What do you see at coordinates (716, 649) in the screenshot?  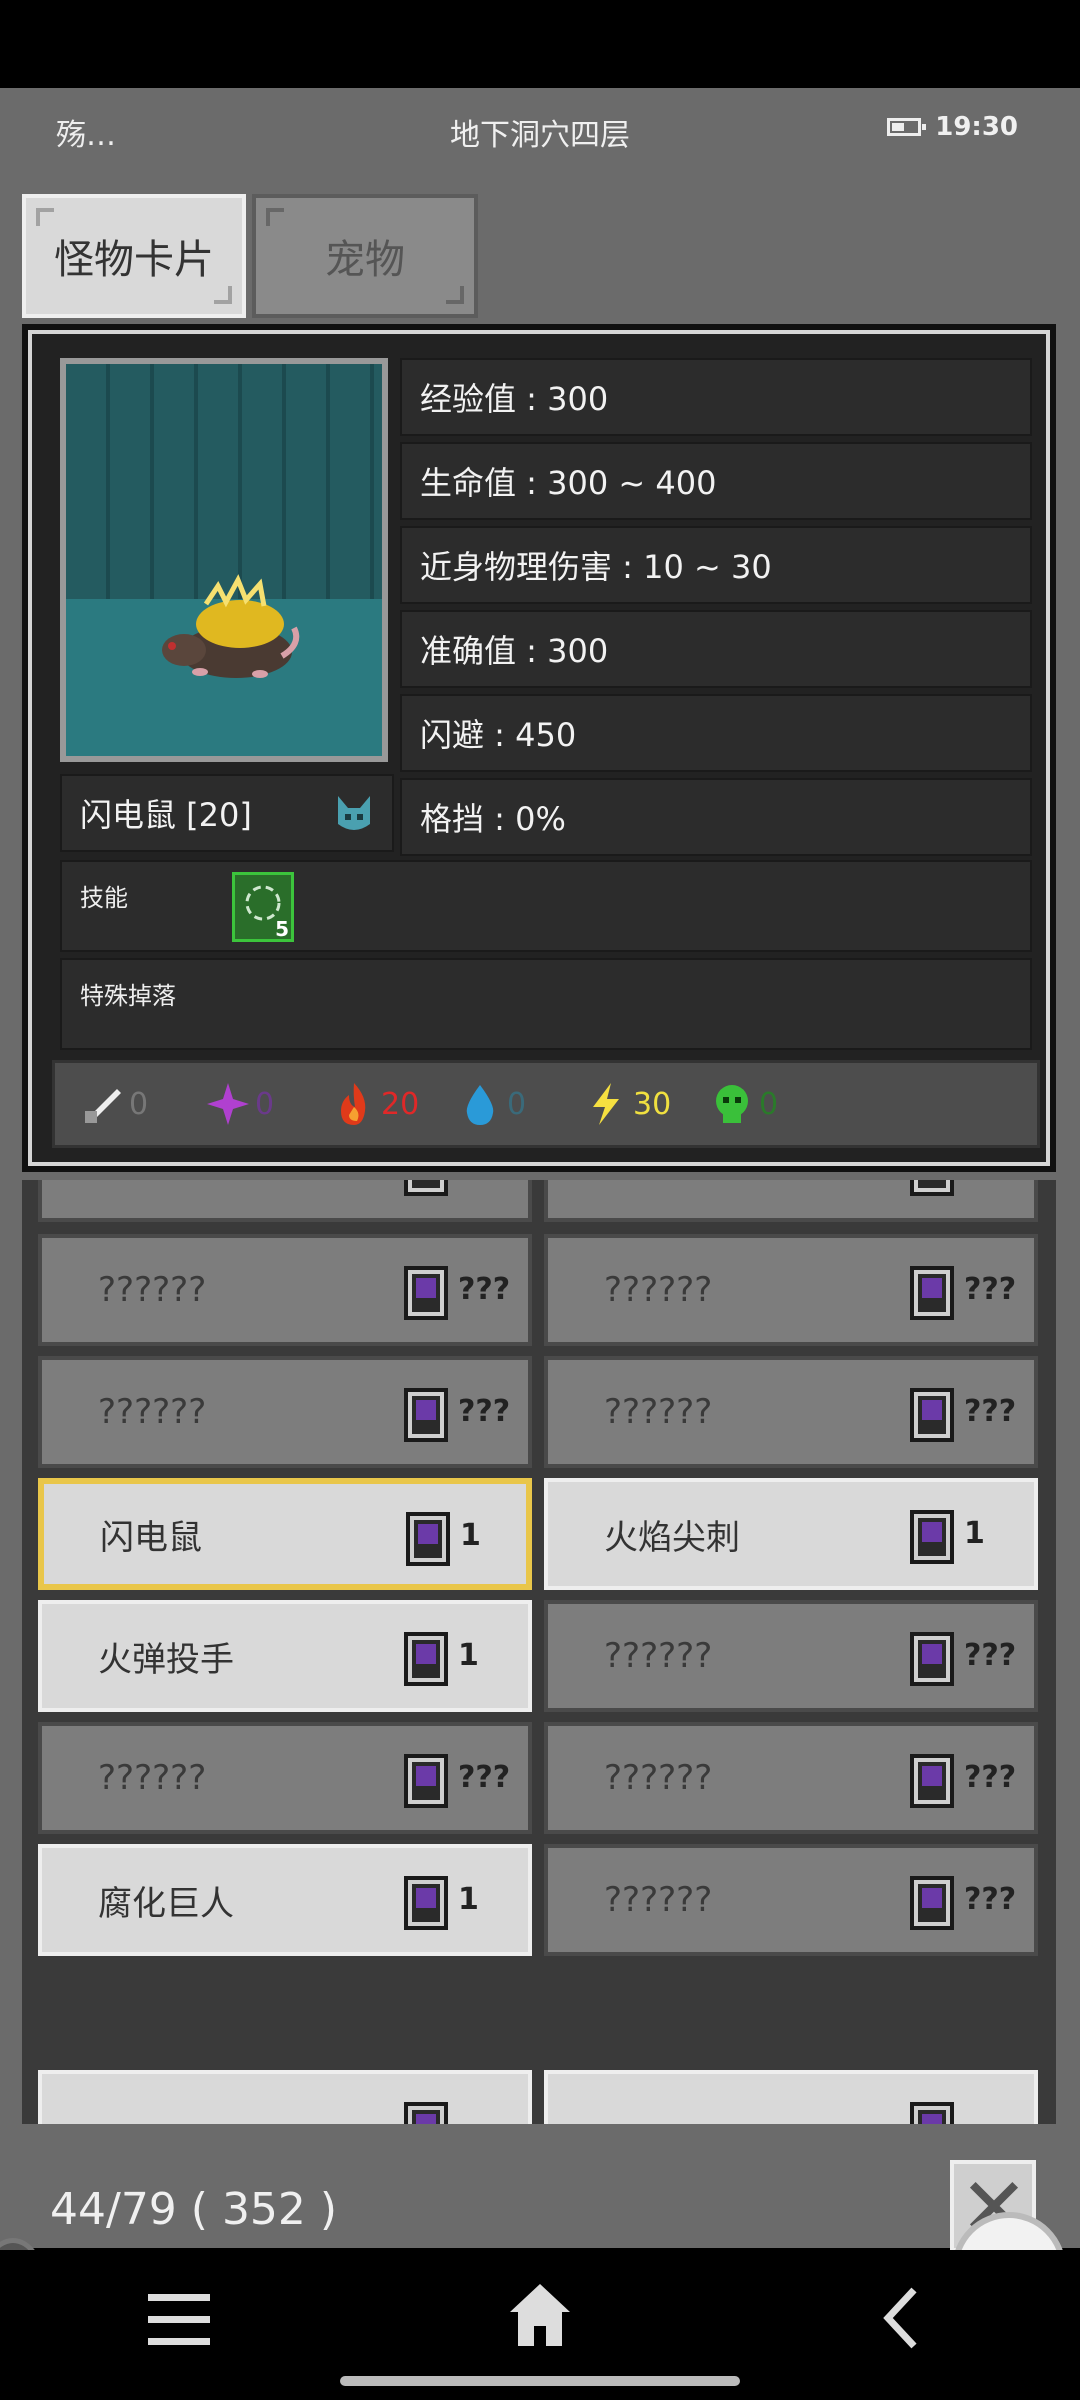 I see `stat-accuracy: 准确值 : 300` at bounding box center [716, 649].